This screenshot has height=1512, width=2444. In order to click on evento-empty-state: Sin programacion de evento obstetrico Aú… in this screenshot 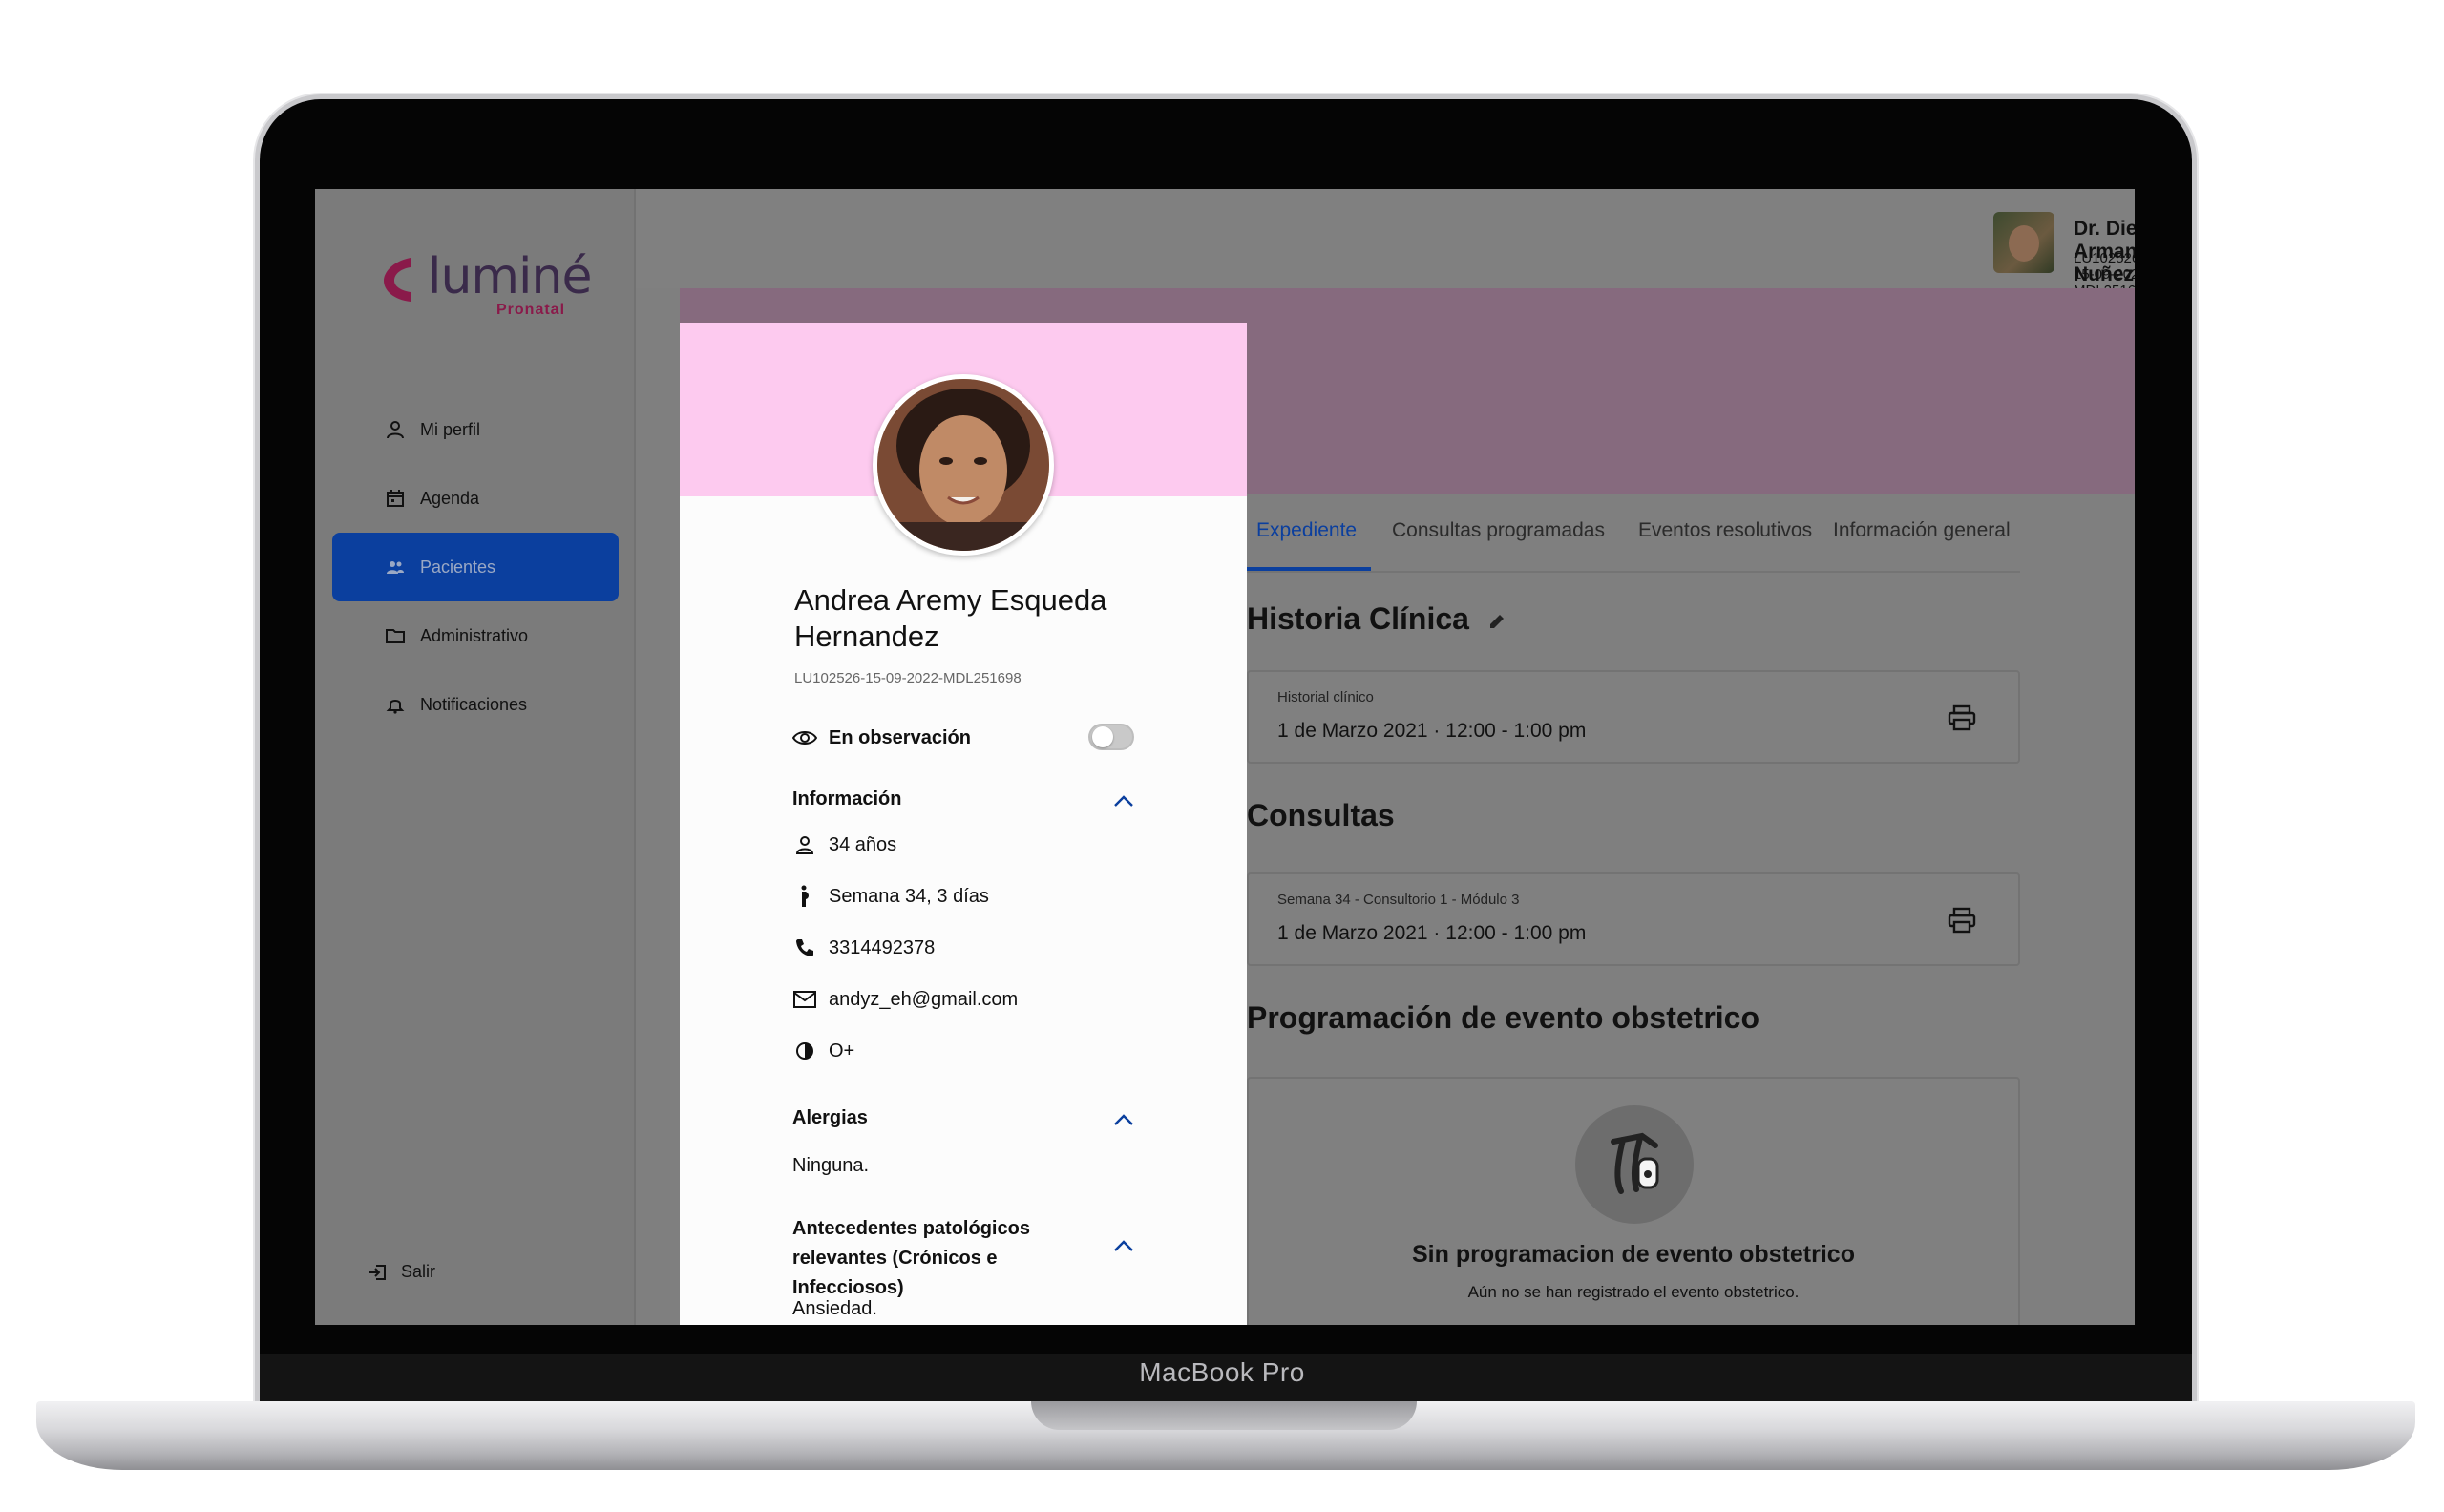, I will do `click(1633, 1201)`.